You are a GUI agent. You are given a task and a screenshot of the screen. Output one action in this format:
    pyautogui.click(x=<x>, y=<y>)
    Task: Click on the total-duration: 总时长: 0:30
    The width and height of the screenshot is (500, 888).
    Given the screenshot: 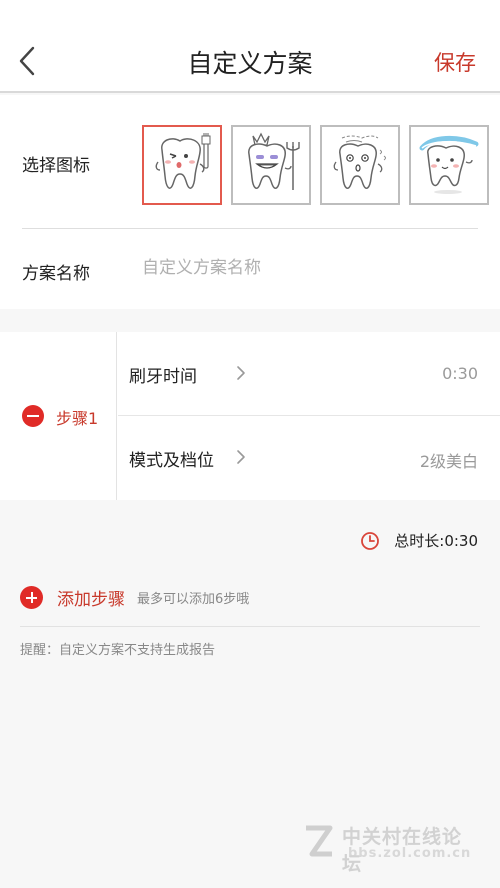 What is the action you would take?
    pyautogui.click(x=419, y=540)
    